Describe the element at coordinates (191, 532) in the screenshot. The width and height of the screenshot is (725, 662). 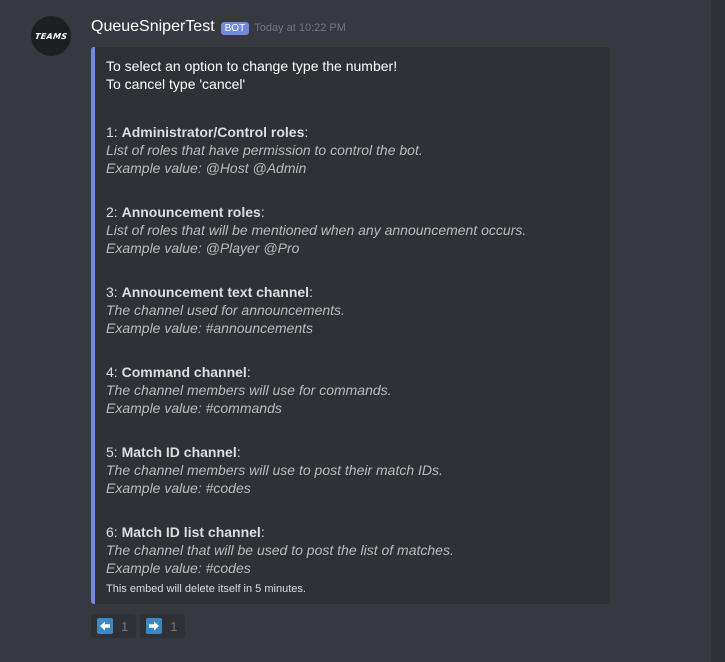
I see `option-name: Match ID list channel` at that location.